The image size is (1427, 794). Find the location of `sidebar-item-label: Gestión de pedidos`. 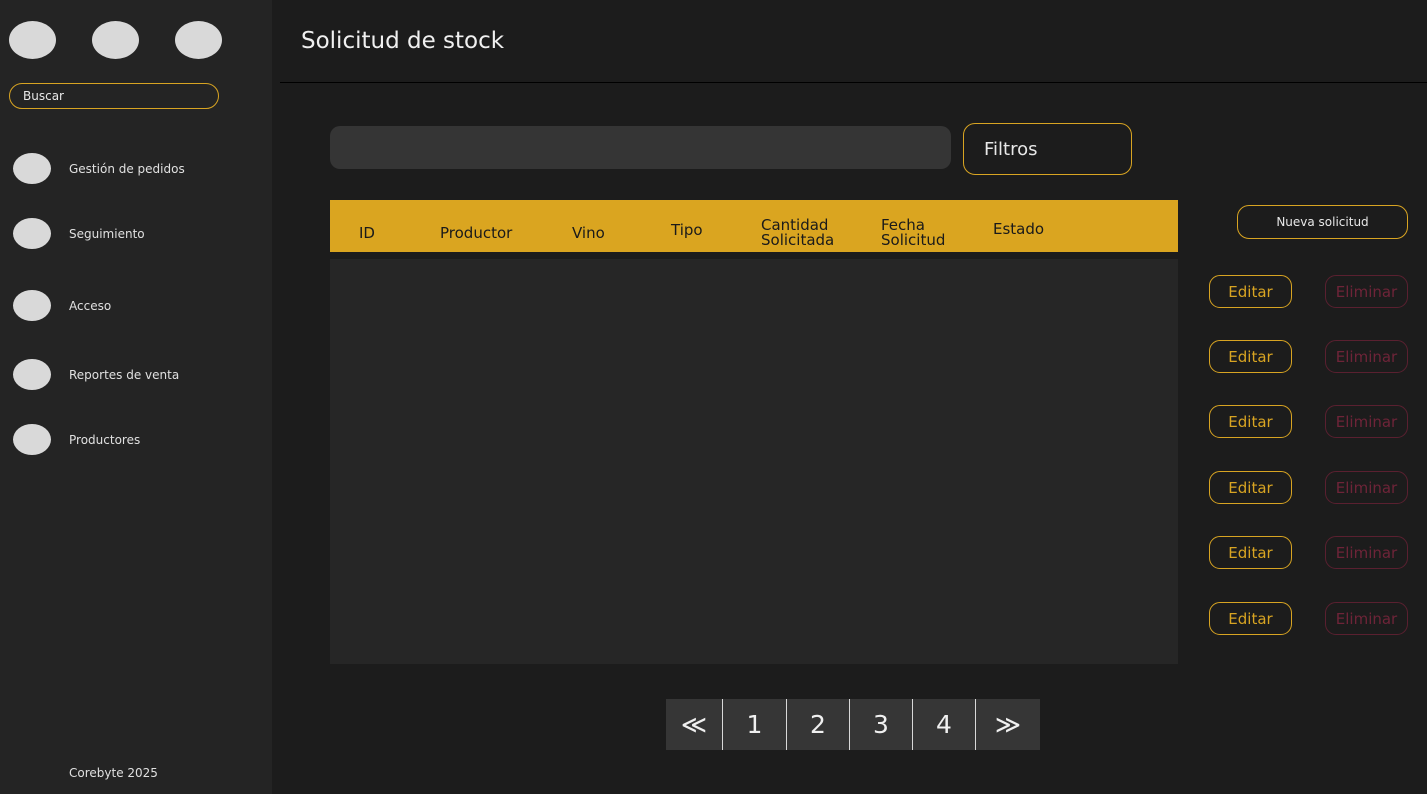

sidebar-item-label: Gestión de pedidos is located at coordinates (127, 169).